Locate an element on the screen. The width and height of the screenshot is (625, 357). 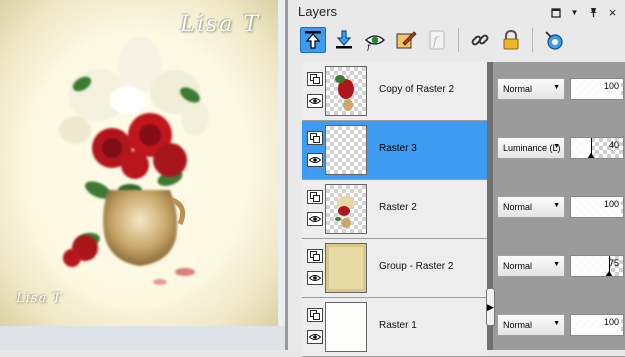
canvas-horizontal-scroll-area is located at coordinates (142, 338).